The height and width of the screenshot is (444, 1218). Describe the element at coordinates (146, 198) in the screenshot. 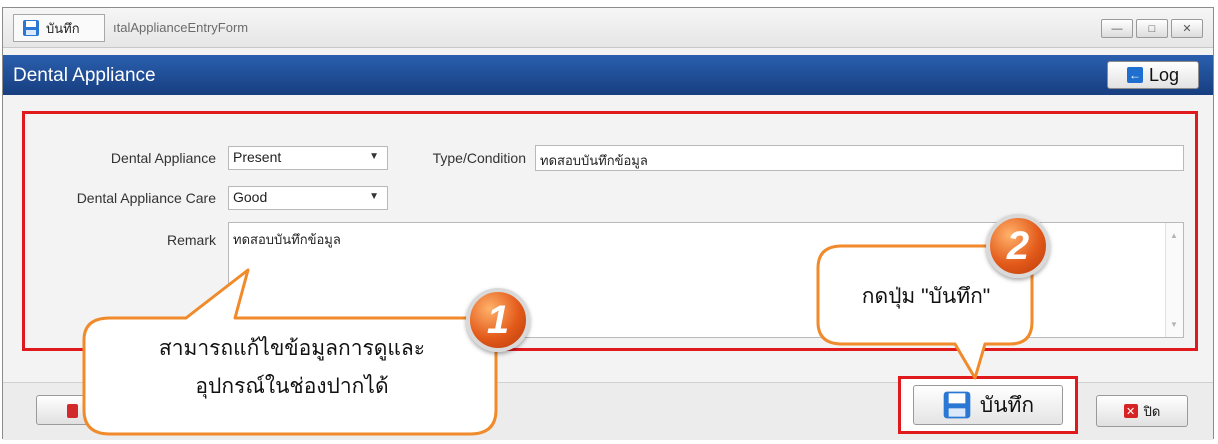

I see `care-label: Dental Appliance Care` at that location.